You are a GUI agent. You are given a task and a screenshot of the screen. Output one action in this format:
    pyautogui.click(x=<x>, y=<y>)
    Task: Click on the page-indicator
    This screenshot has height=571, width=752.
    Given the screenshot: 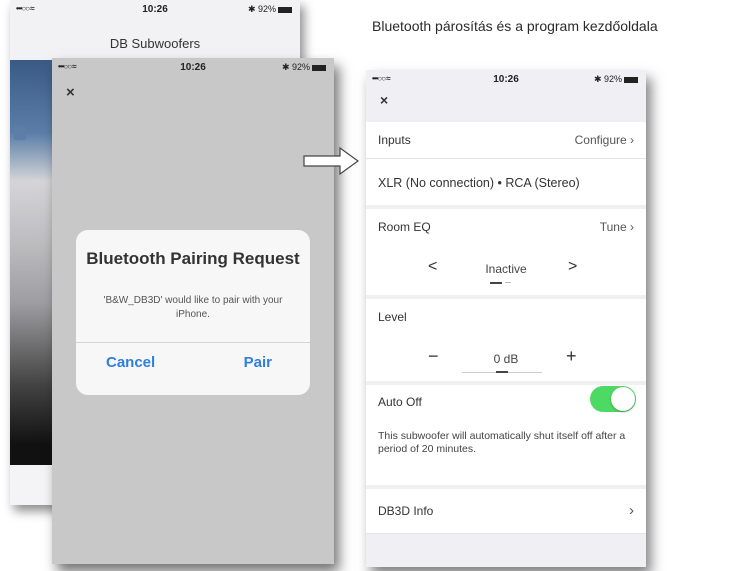 What is the action you would take?
    pyautogui.click(x=508, y=282)
    